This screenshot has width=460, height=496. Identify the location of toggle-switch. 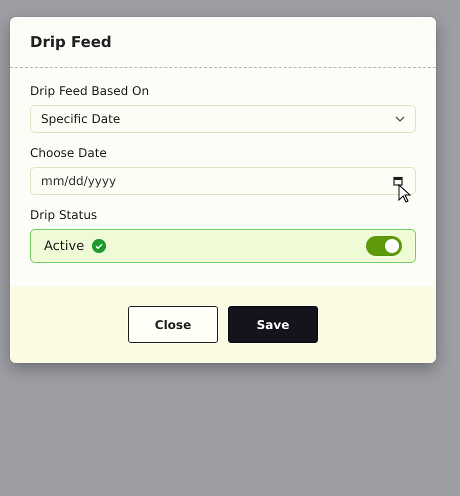
(384, 246).